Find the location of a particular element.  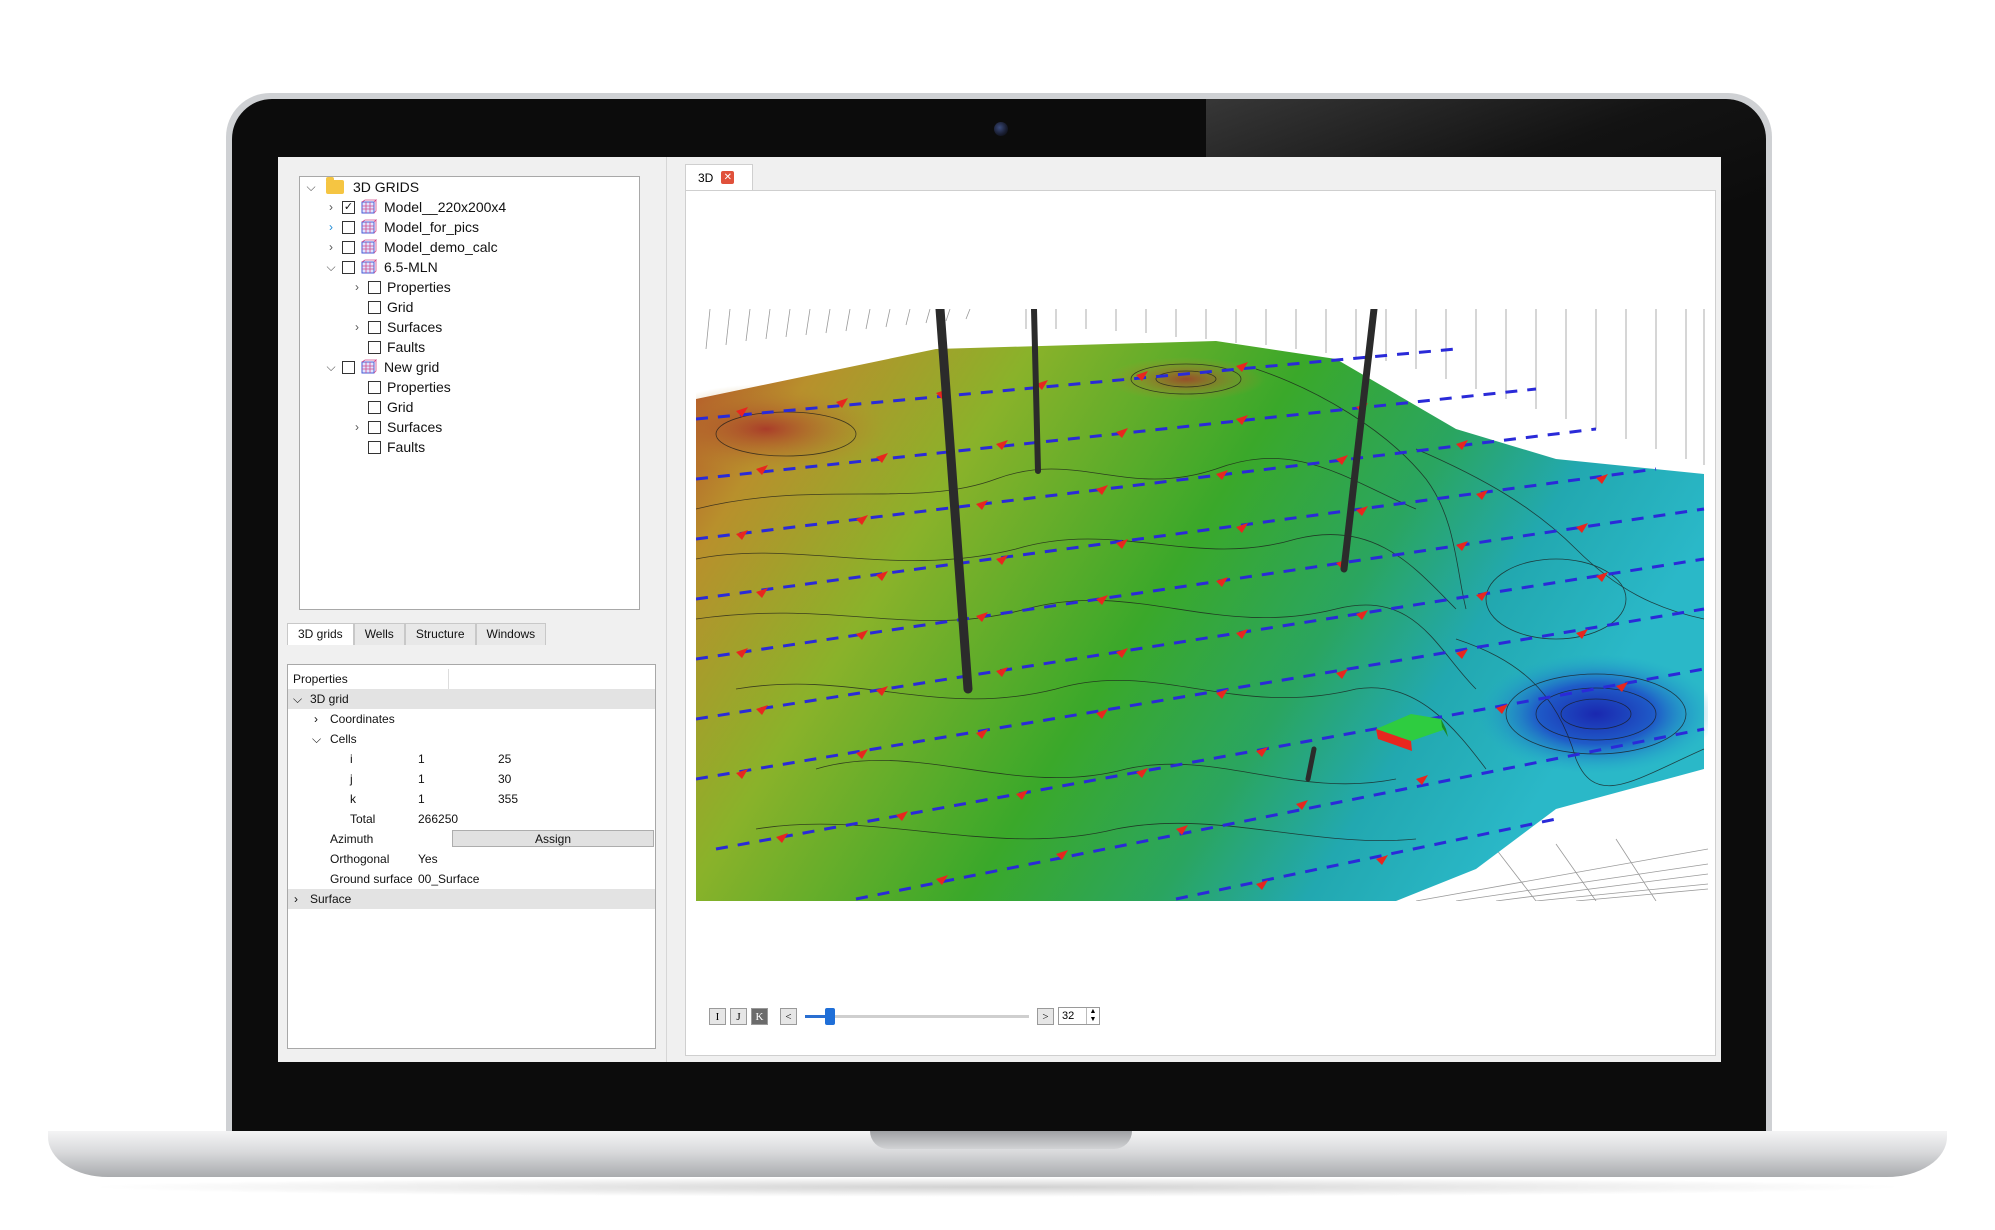

axis-i-button: I is located at coordinates (717, 1016).